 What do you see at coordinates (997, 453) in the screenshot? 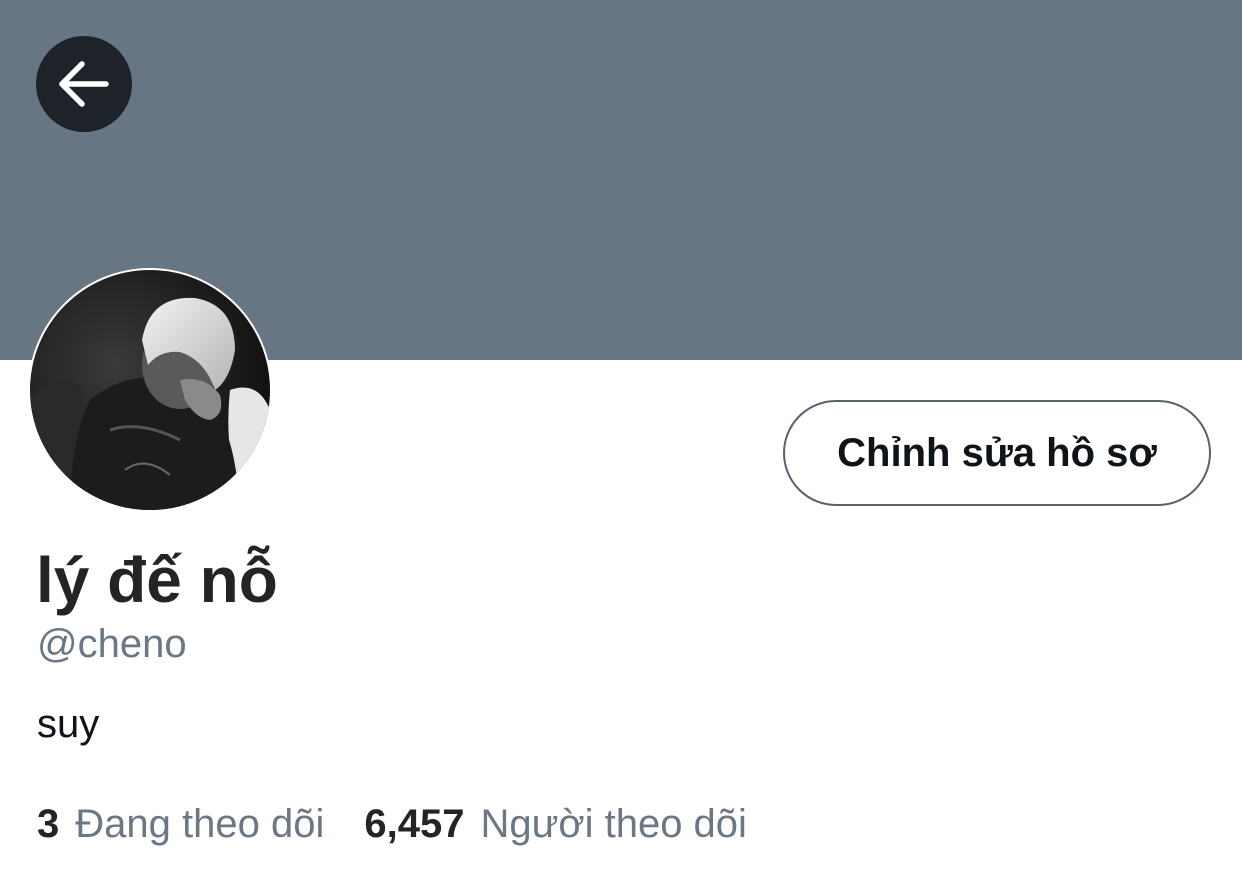
I see `edit-profile-button: Chỉnh sửa hồ sơ` at bounding box center [997, 453].